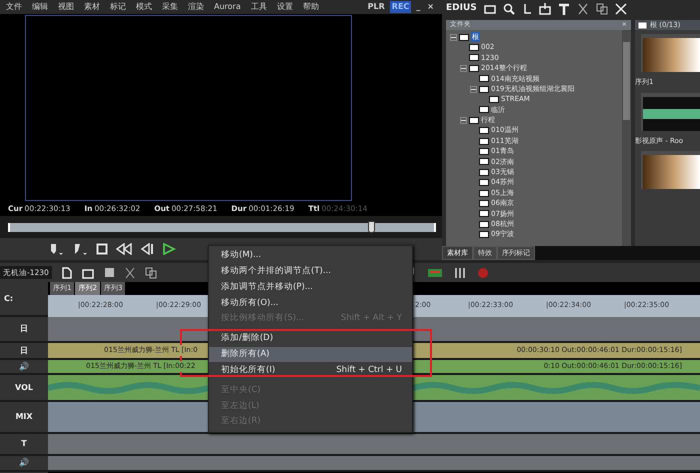  Describe the element at coordinates (461, 9) in the screenshot. I see `app-title: EDIUS` at that location.